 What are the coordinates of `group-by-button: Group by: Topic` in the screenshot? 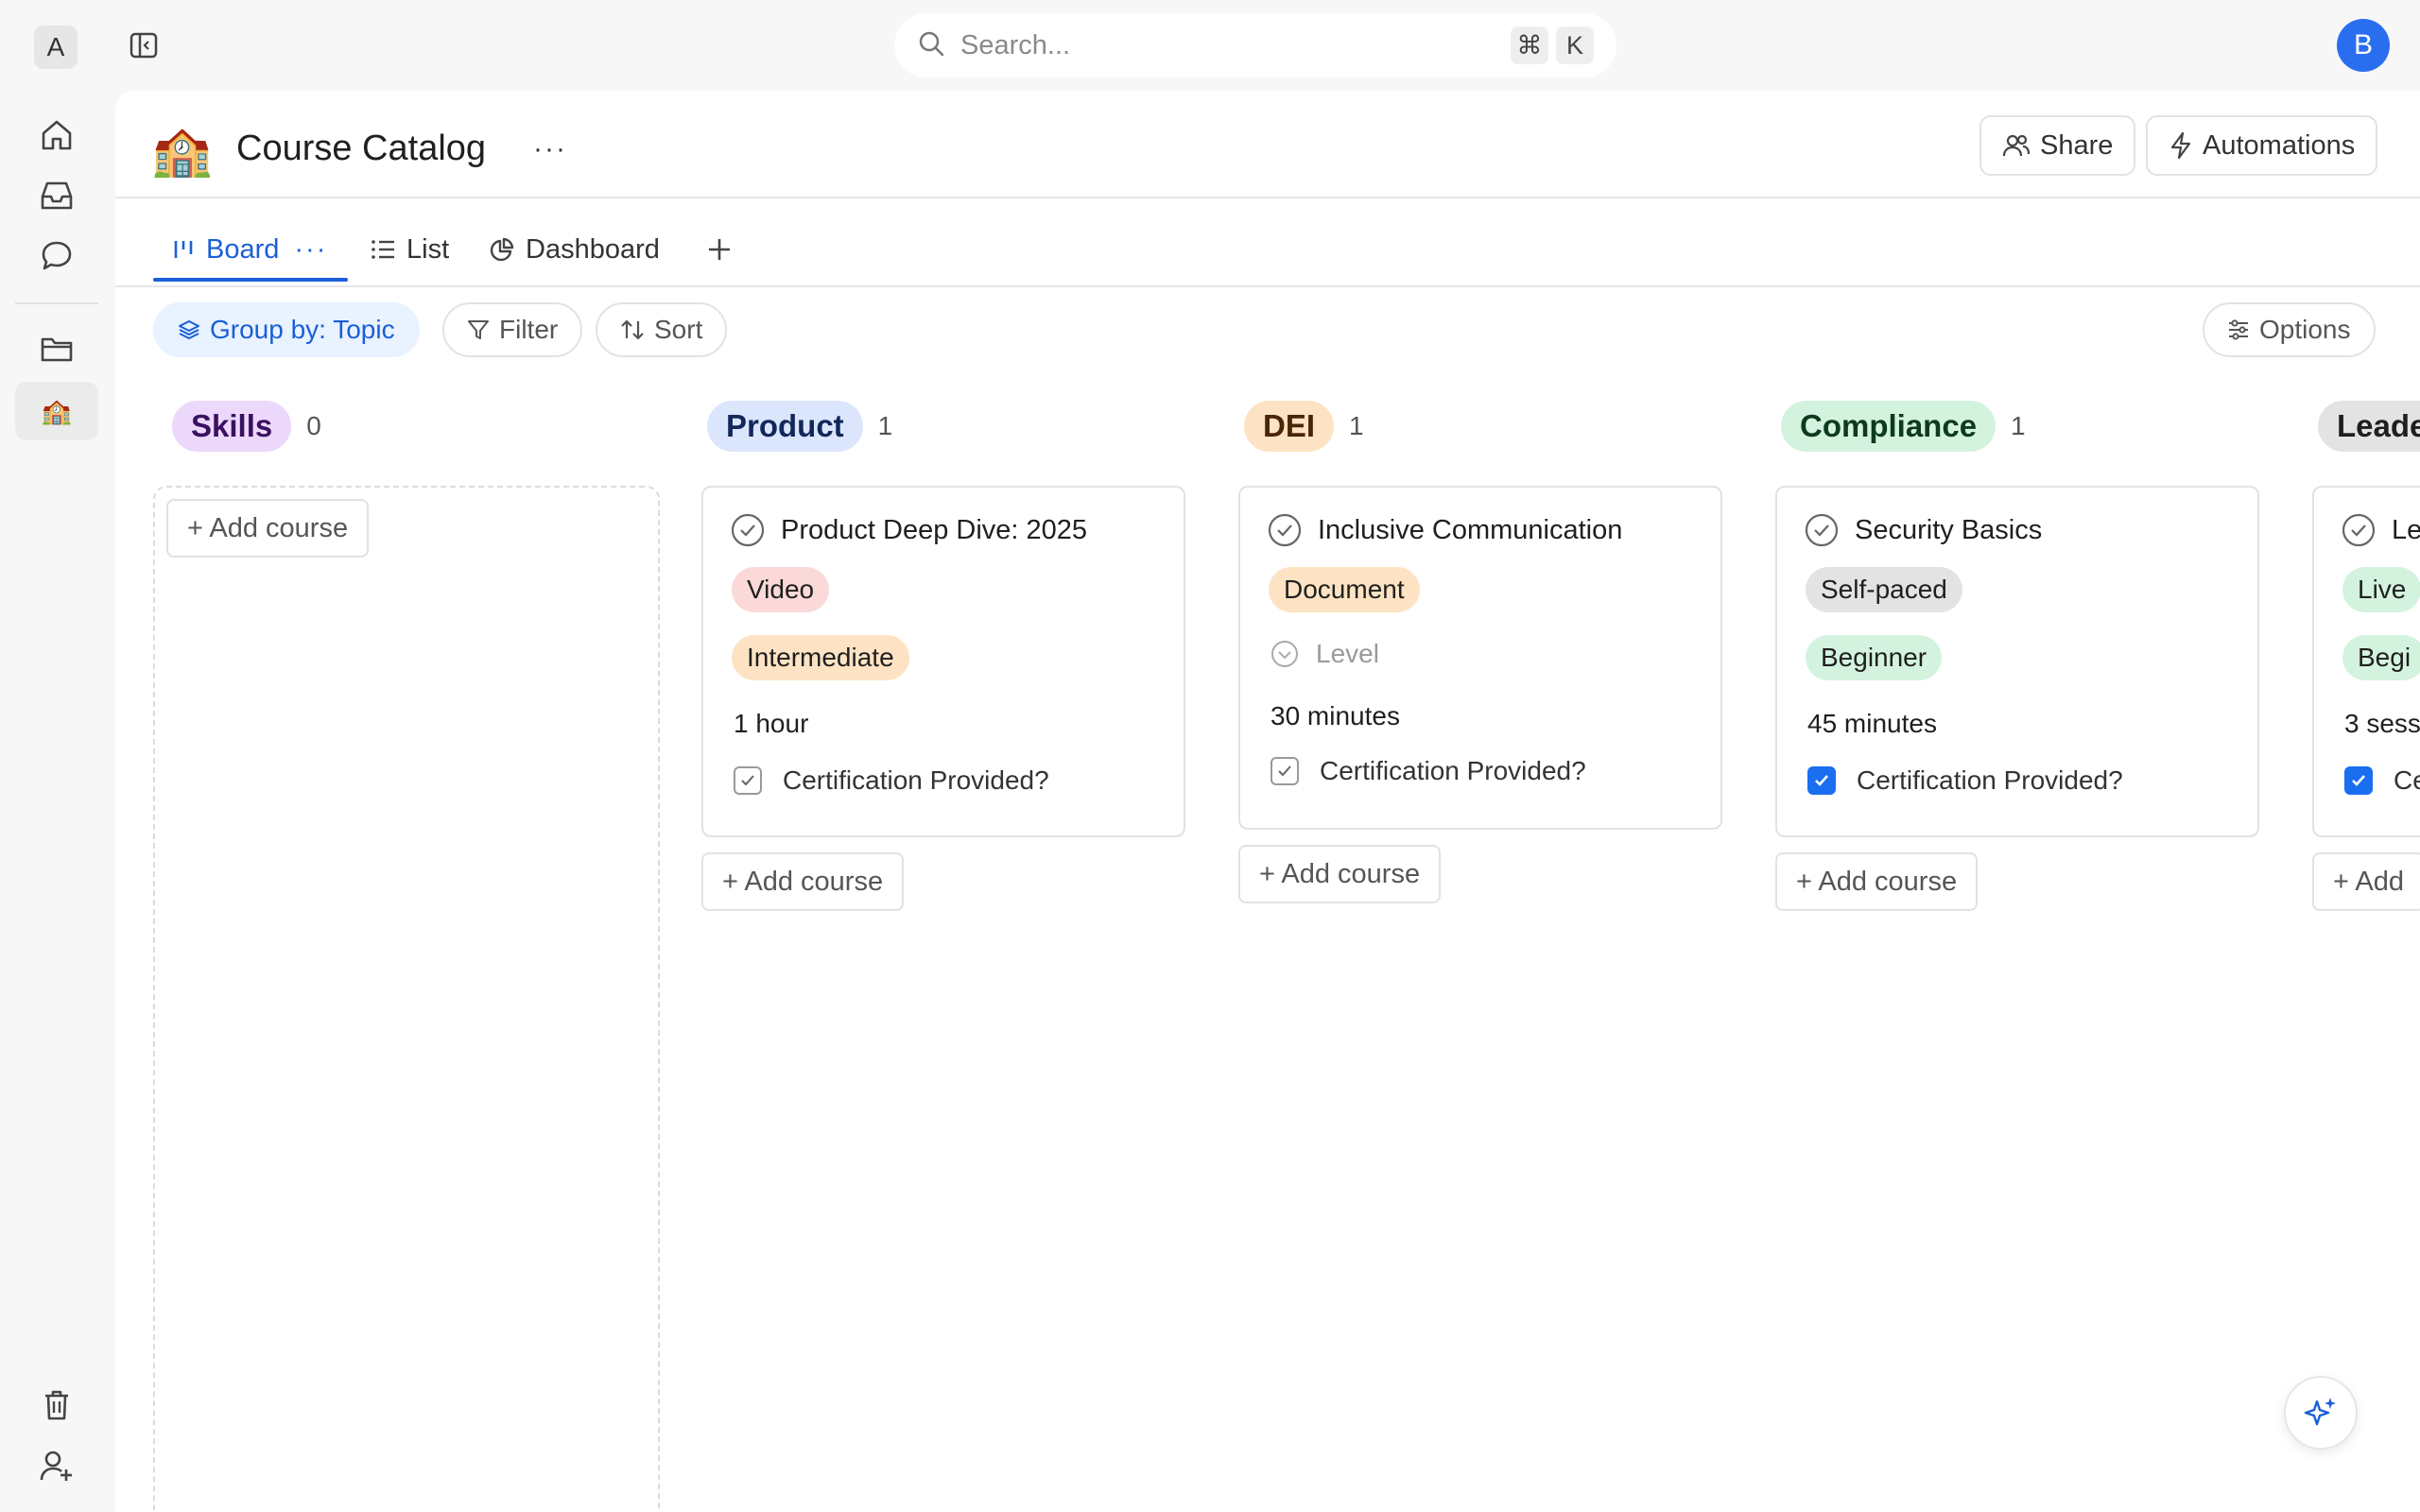 It's located at (286, 329).